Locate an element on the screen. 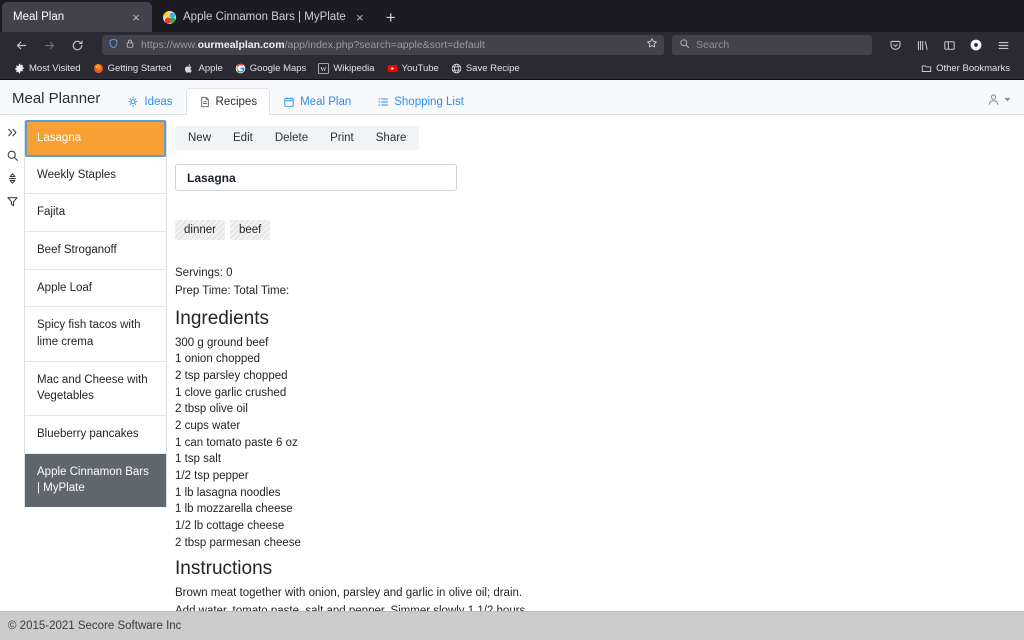 The height and width of the screenshot is (640, 1024). new-tab-button: + is located at coordinates (391, 17).